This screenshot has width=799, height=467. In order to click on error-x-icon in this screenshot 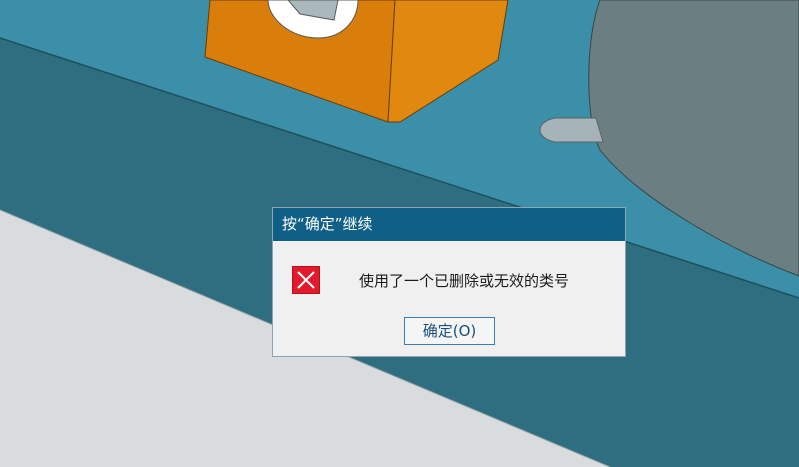, I will do `click(306, 280)`.